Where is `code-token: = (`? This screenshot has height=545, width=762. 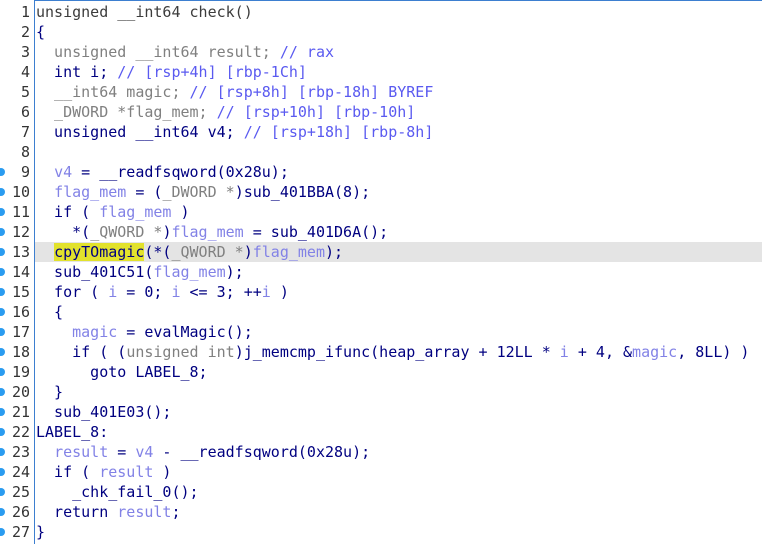 code-token: = ( is located at coordinates (144, 192).